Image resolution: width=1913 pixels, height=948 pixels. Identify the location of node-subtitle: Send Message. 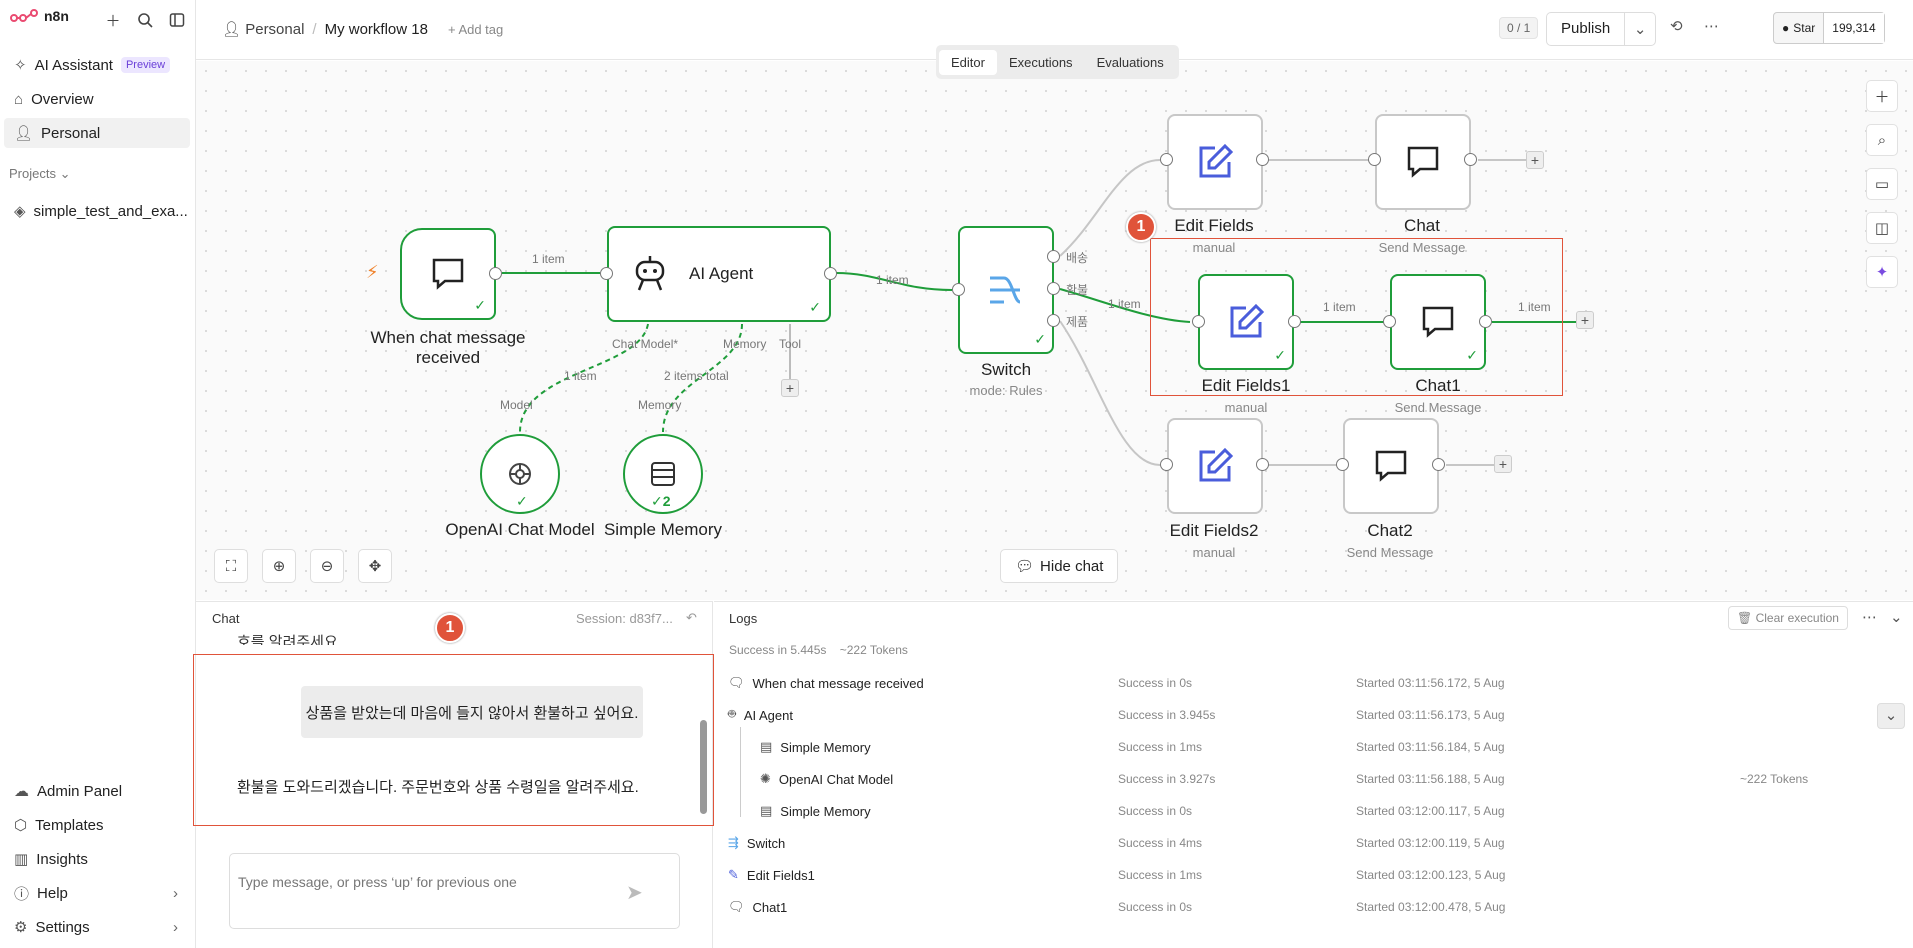
(1390, 552).